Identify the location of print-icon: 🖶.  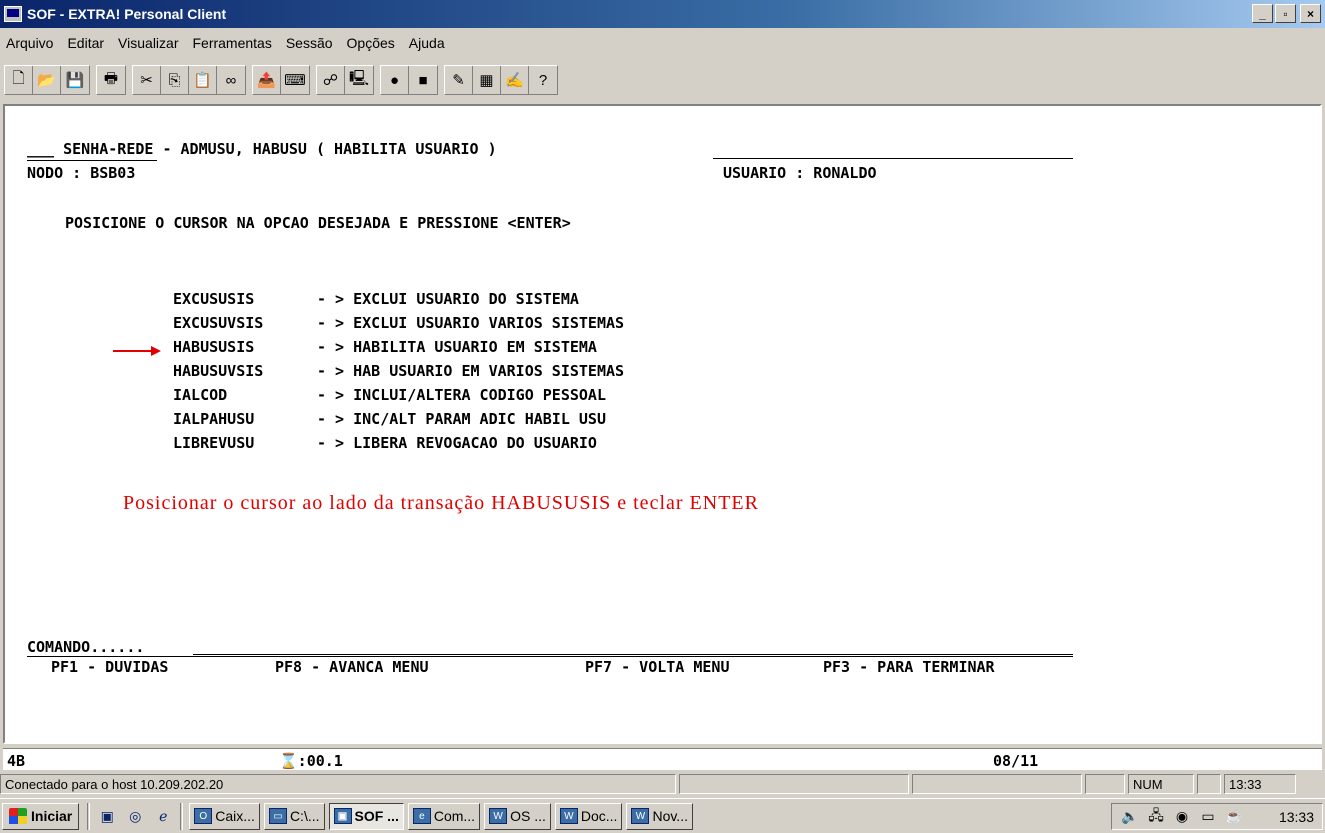
(111, 80).